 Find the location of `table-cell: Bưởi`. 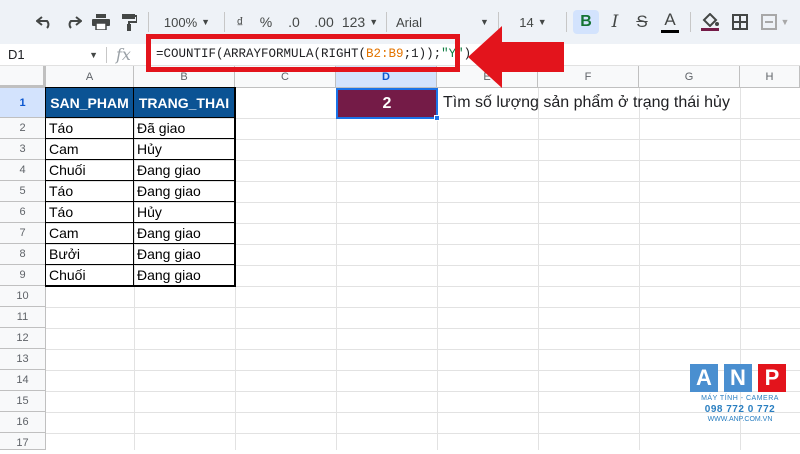

table-cell: Bưởi is located at coordinates (90, 254).